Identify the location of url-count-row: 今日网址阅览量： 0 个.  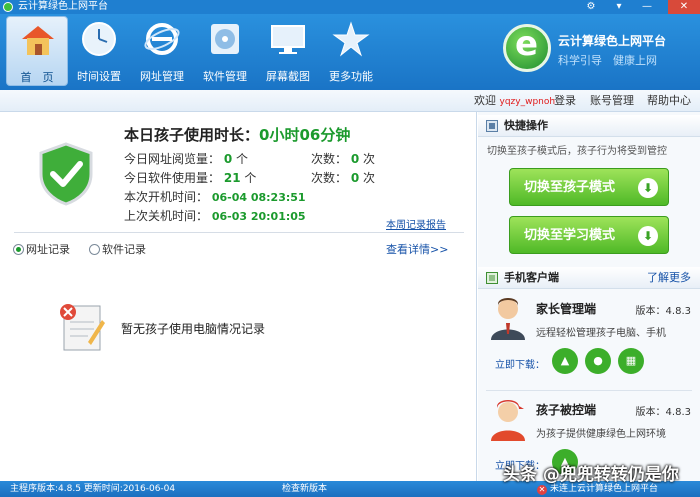
(186, 158).